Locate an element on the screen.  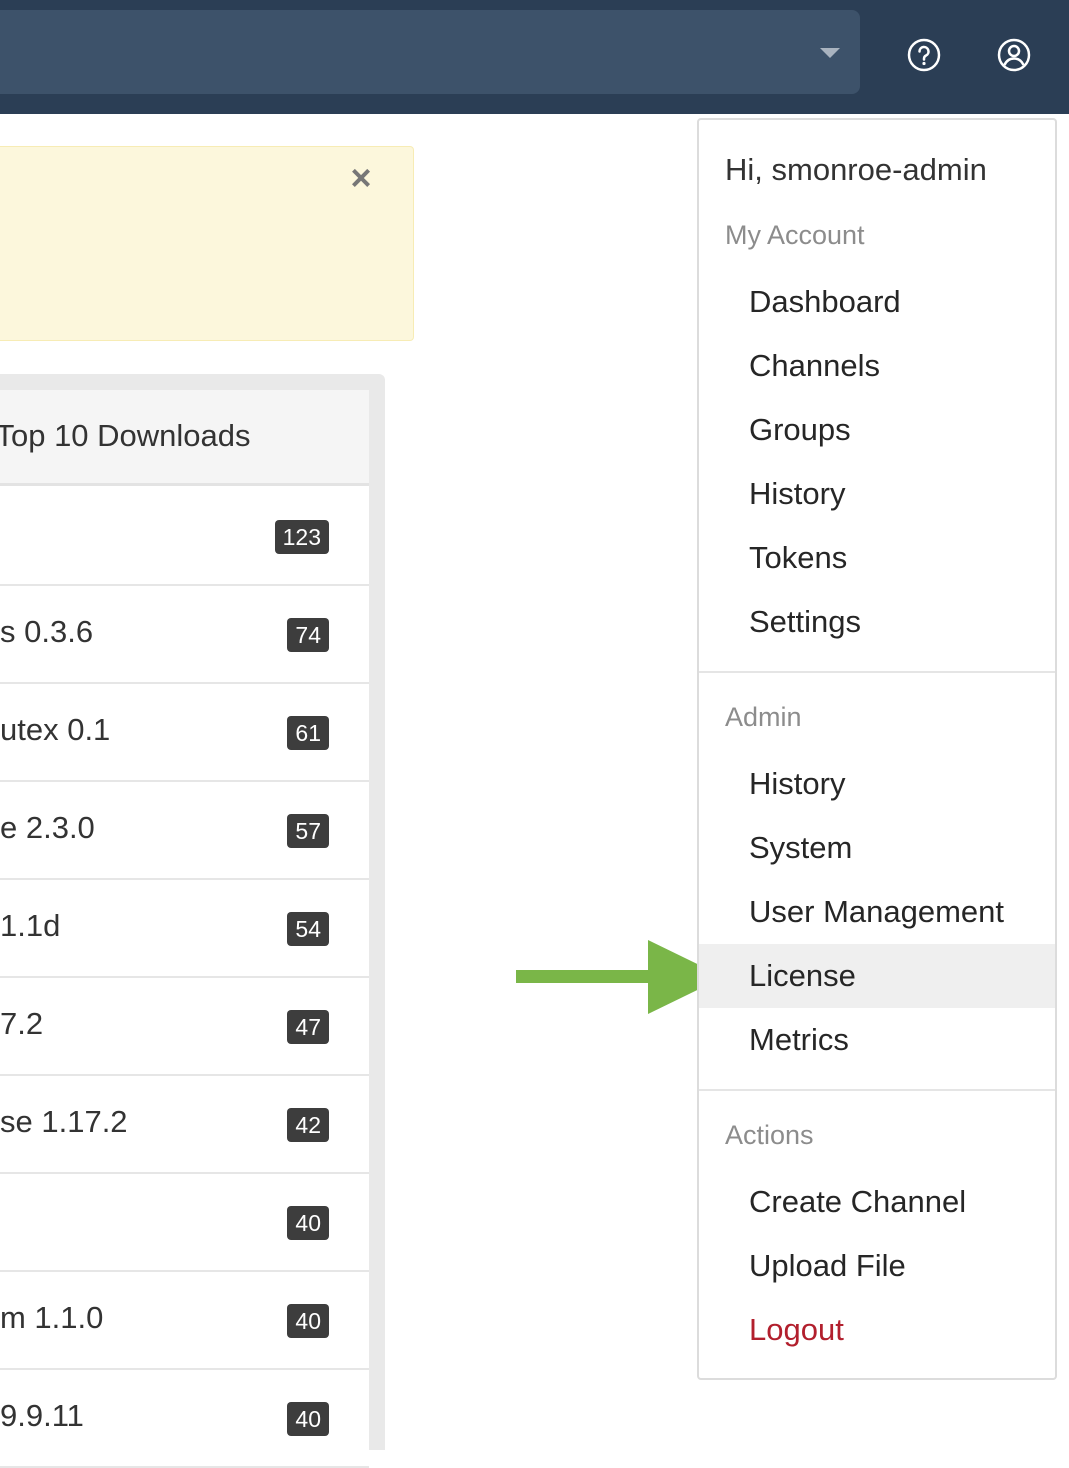
caret-down-icon is located at coordinates (830, 53).